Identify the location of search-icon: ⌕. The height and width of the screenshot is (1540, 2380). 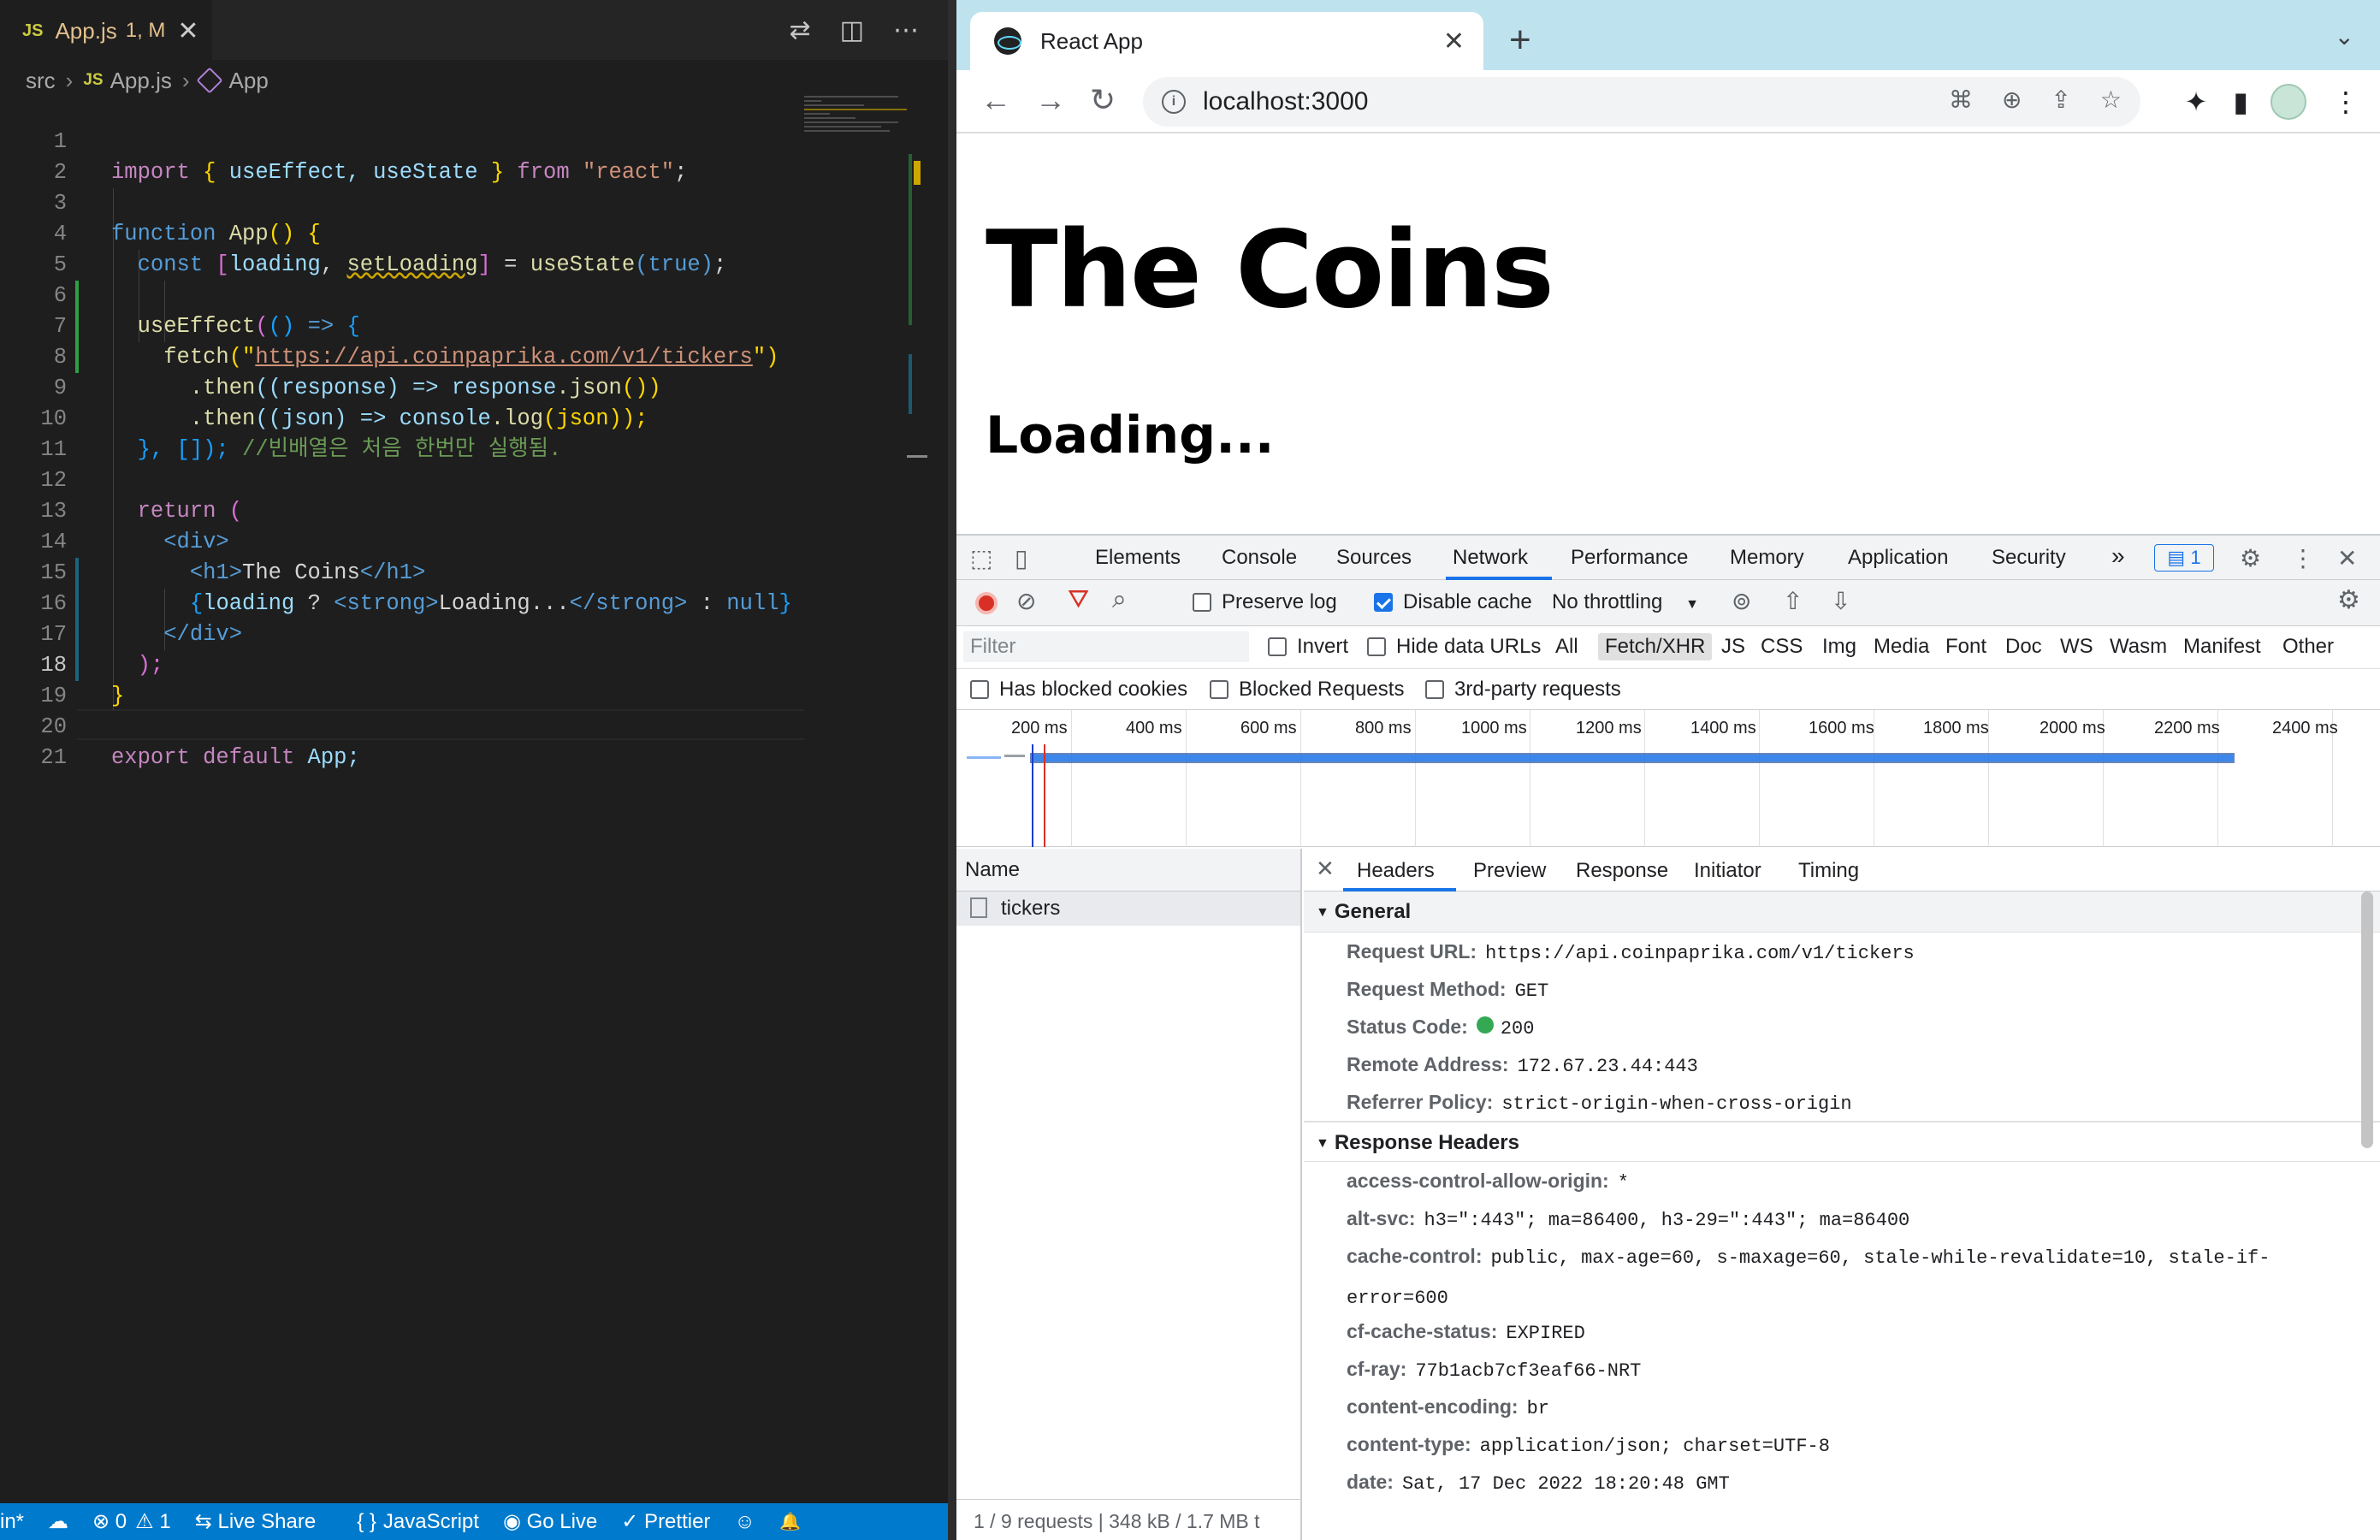
(1119, 599).